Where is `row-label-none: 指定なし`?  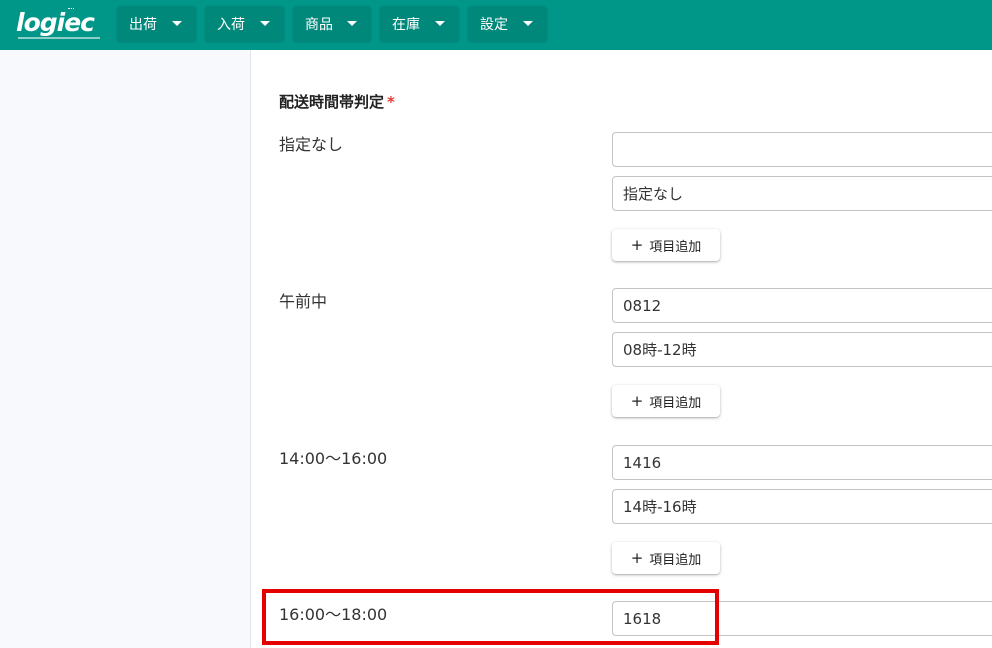
row-label-none: 指定なし is located at coordinates (311, 144).